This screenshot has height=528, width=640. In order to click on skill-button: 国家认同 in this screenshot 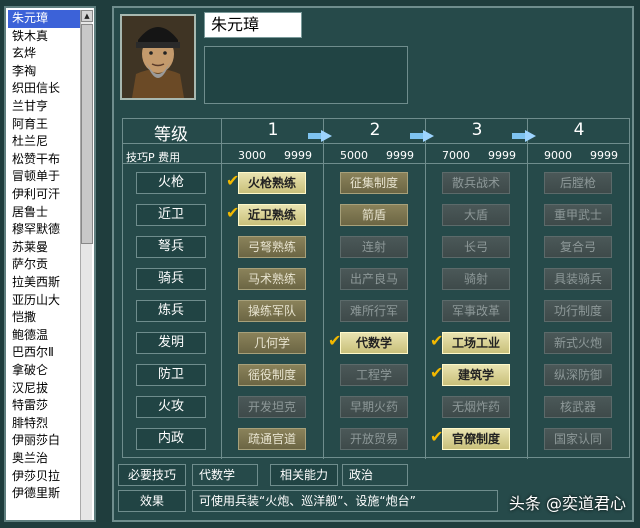, I will do `click(578, 439)`.